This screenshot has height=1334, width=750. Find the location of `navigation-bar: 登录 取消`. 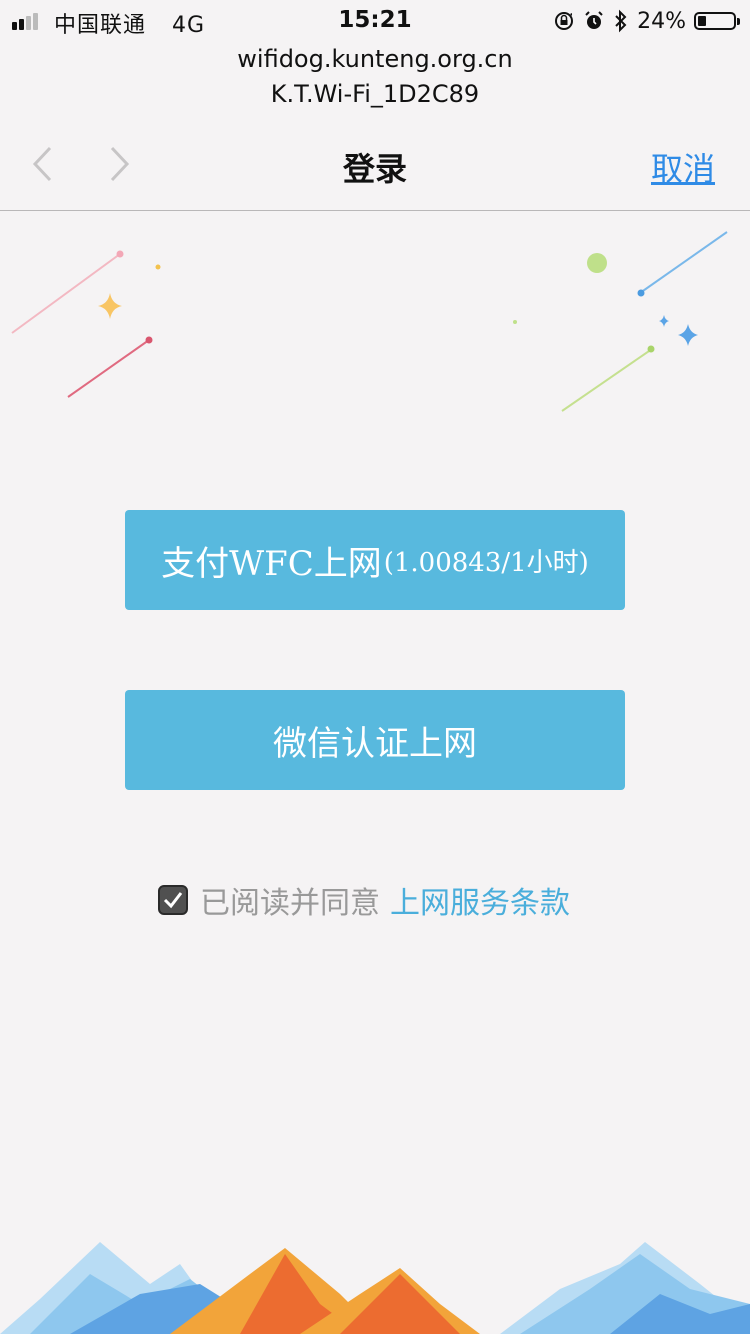

navigation-bar: 登录 取消 is located at coordinates (375, 165).